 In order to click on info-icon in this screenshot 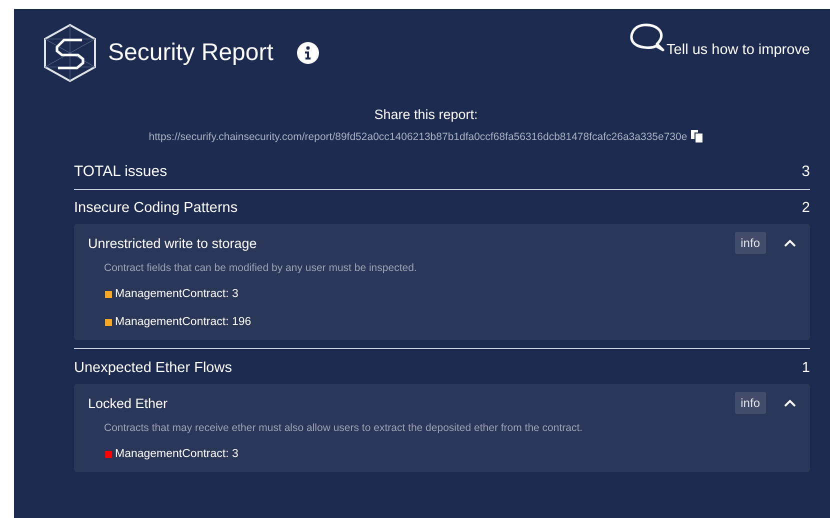, I will do `click(308, 53)`.